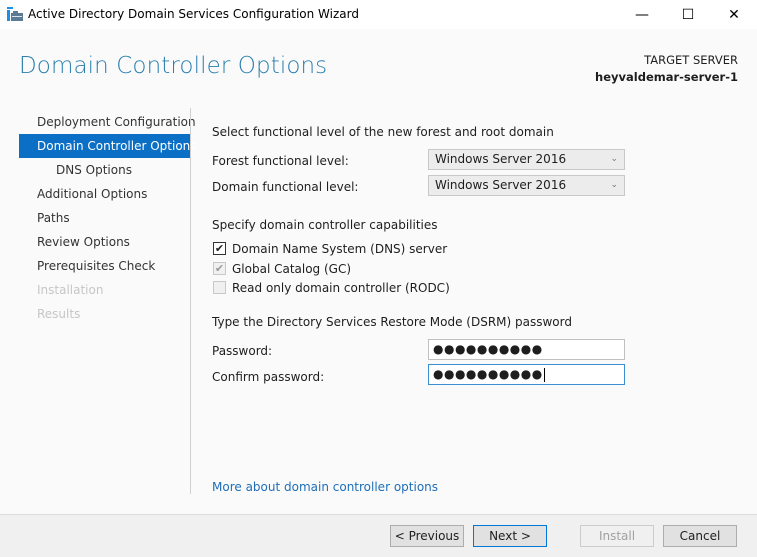 The image size is (757, 557). What do you see at coordinates (510, 536) in the screenshot?
I see `next-button: Next >` at bounding box center [510, 536].